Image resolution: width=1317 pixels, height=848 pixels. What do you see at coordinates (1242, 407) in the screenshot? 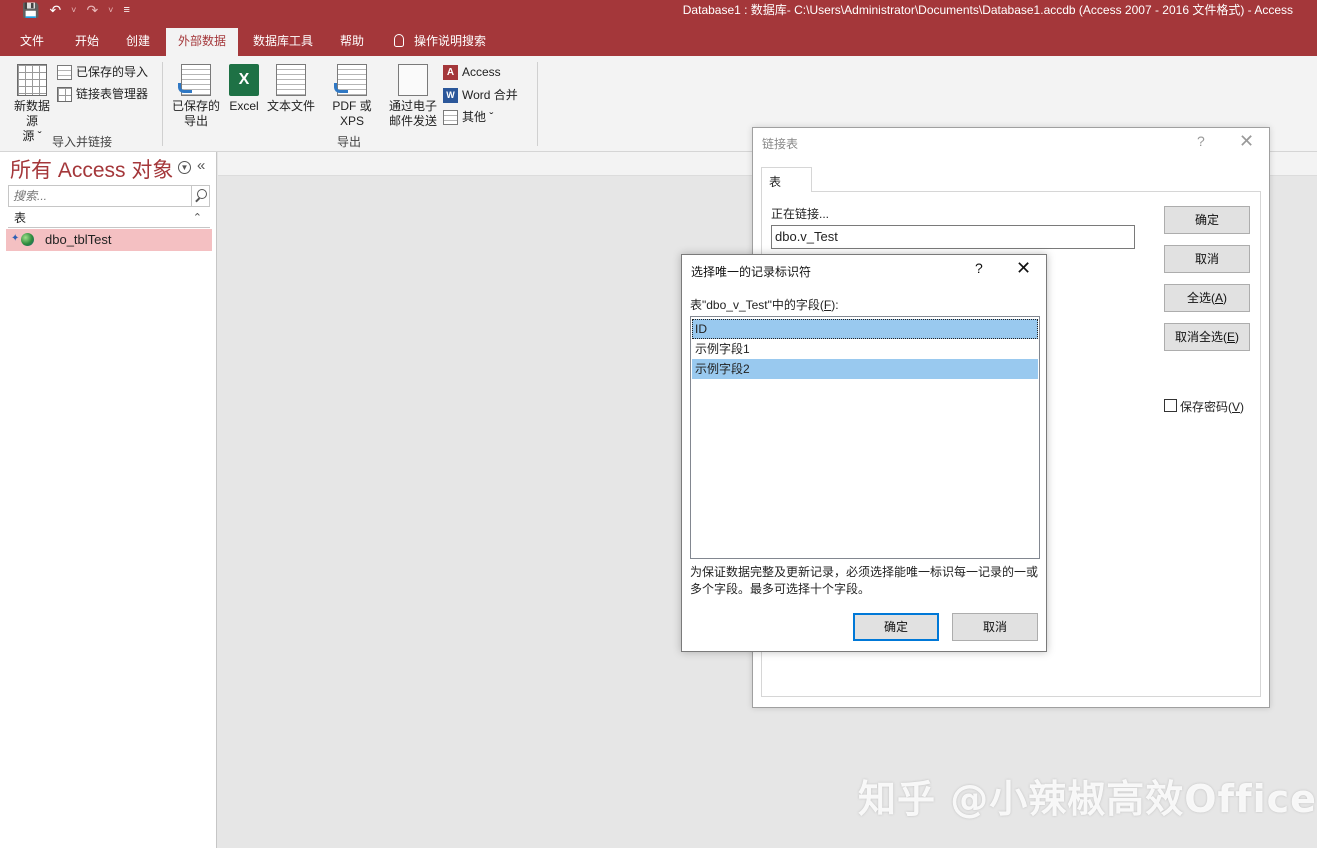
I see `save-password-paren: )` at bounding box center [1242, 407].